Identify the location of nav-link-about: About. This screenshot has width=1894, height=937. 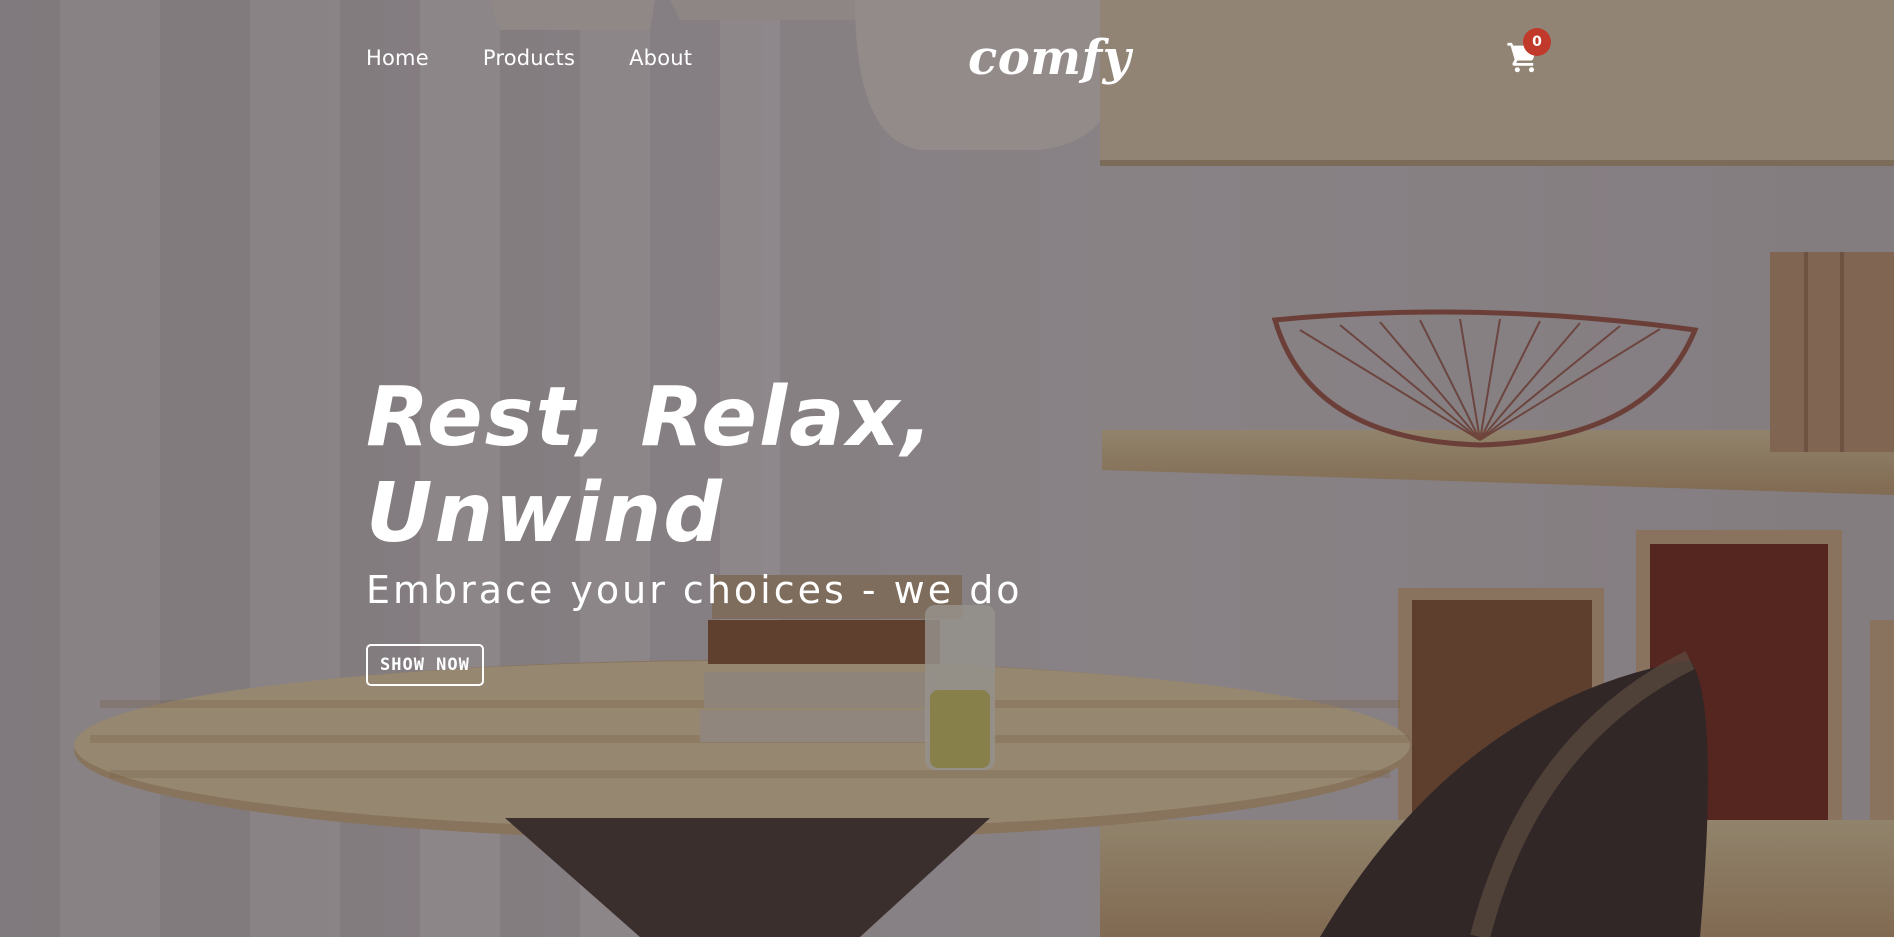
(660, 58).